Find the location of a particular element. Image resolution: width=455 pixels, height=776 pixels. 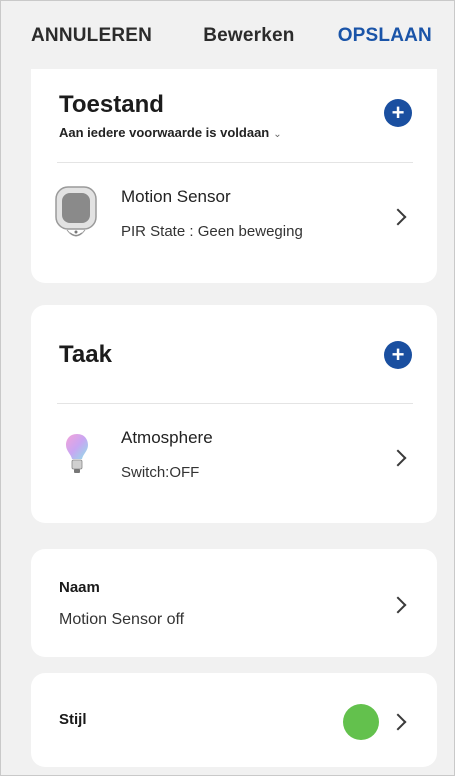

style-row: Stijl is located at coordinates (234, 720).